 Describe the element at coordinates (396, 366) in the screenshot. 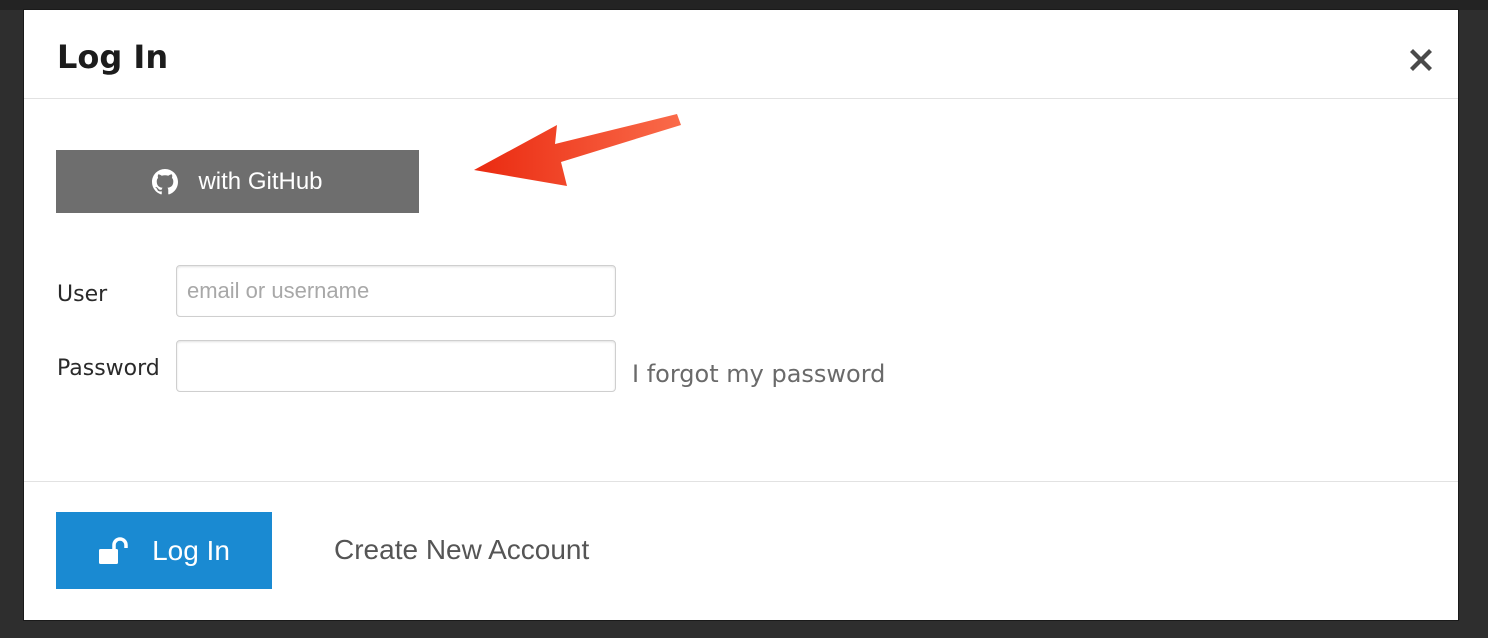

I see `password-input` at that location.